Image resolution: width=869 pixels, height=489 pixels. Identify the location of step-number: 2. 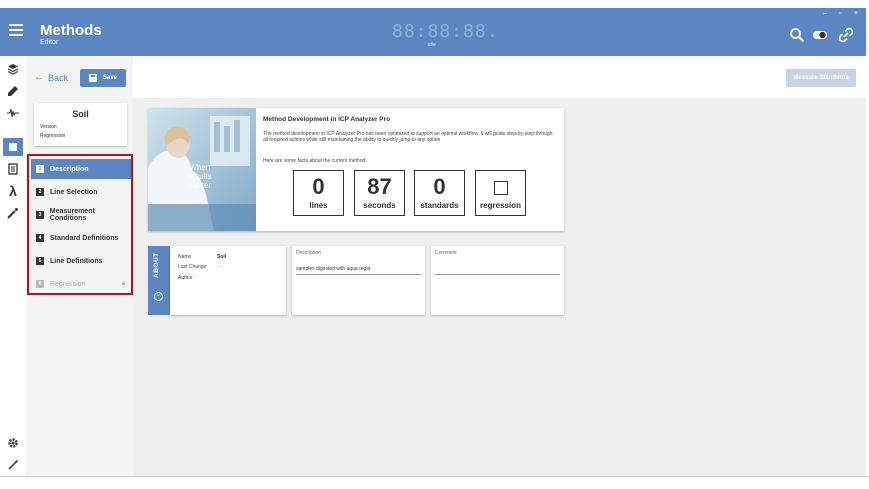
(40, 192).